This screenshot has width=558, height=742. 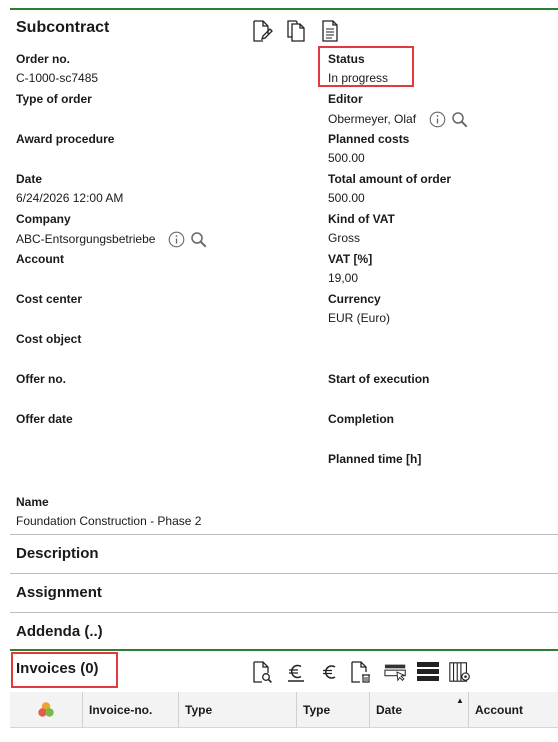 I want to click on editor-value: Obermeyer, Olaf, so click(x=372, y=119).